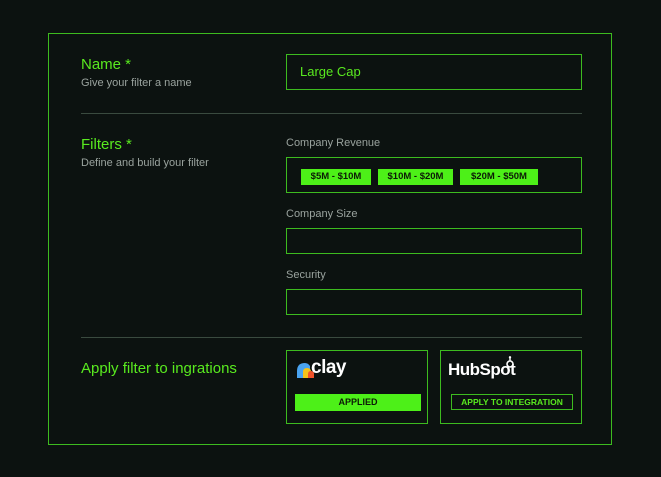 The width and height of the screenshot is (661, 477). I want to click on clay-logo-text: clay, so click(328, 367).